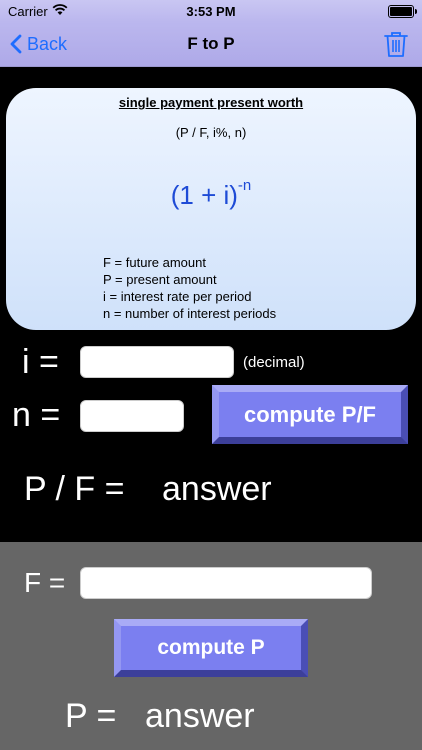  Describe the element at coordinates (211, 102) in the screenshot. I see `card-title: single payment present worth` at that location.